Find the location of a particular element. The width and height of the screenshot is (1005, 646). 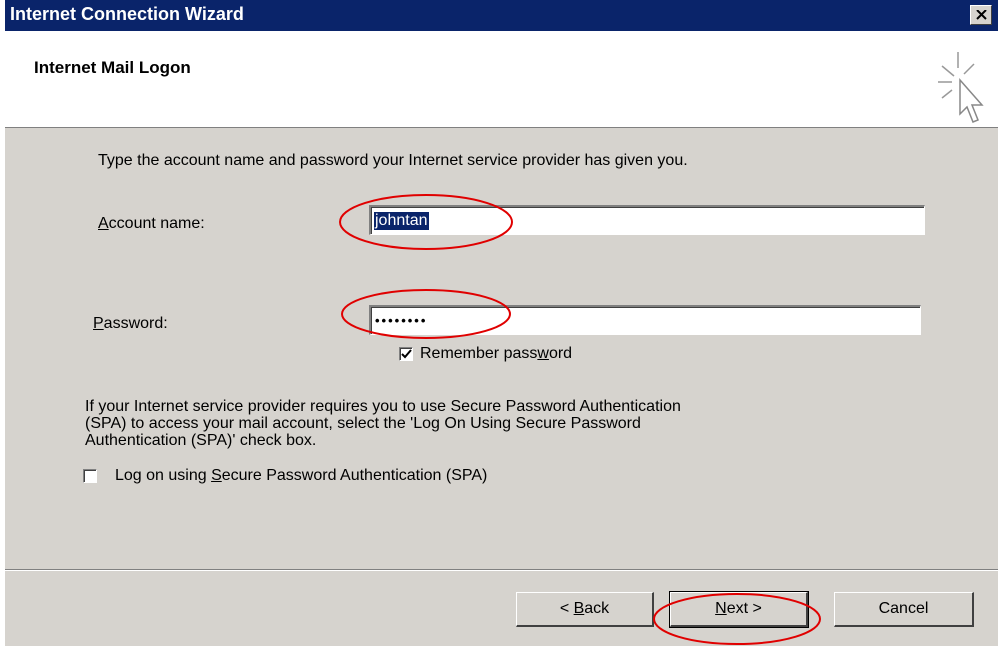

wizard-cursor-icon is located at coordinates (961, 87).